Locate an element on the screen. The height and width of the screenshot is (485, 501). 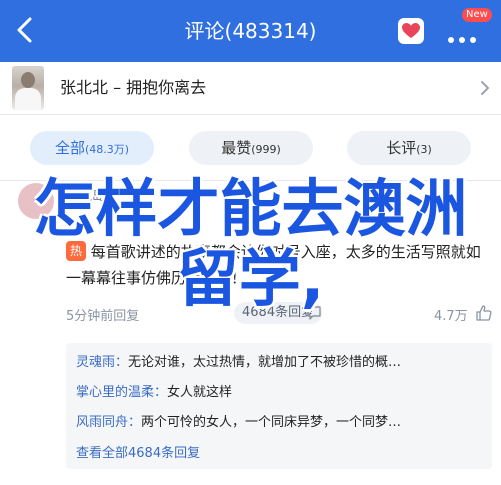
tab-top-liked: 最赞(999) is located at coordinates (251, 148).